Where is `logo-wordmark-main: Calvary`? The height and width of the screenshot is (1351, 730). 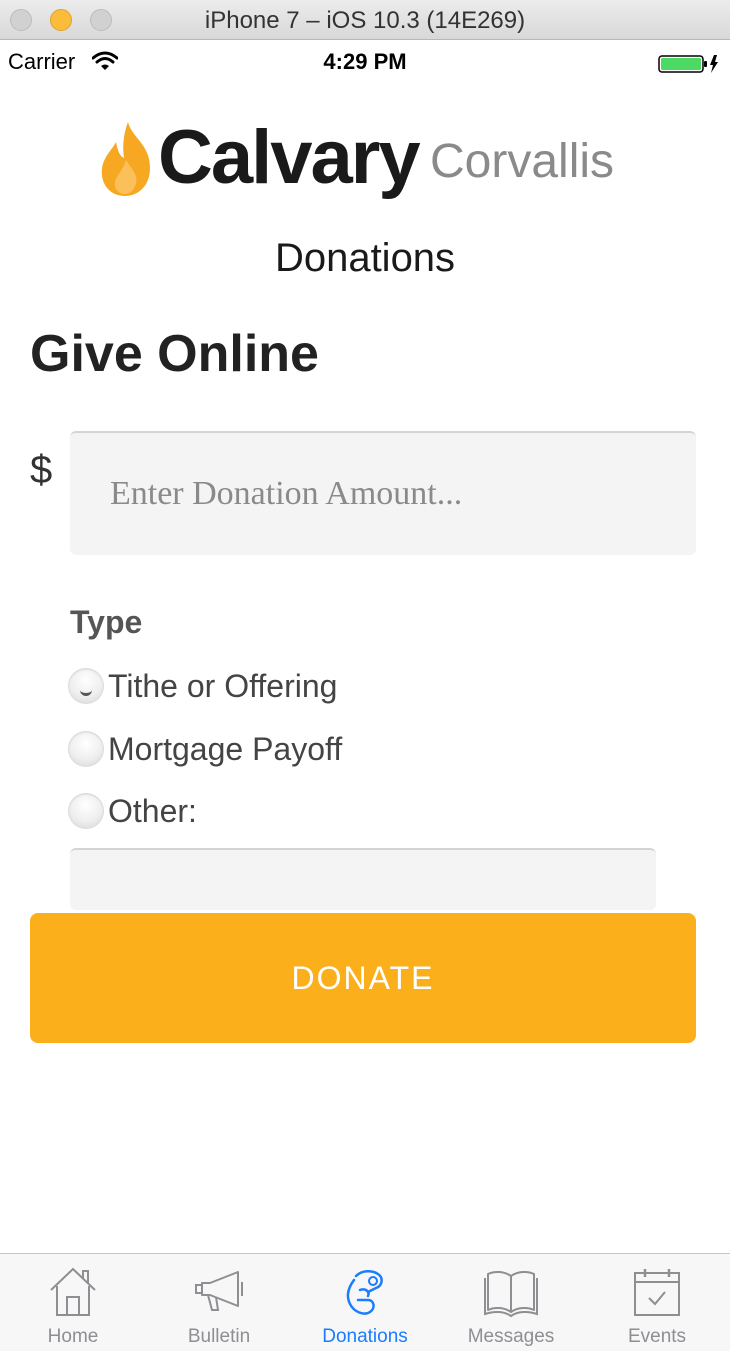 logo-wordmark-main: Calvary is located at coordinates (289, 157).